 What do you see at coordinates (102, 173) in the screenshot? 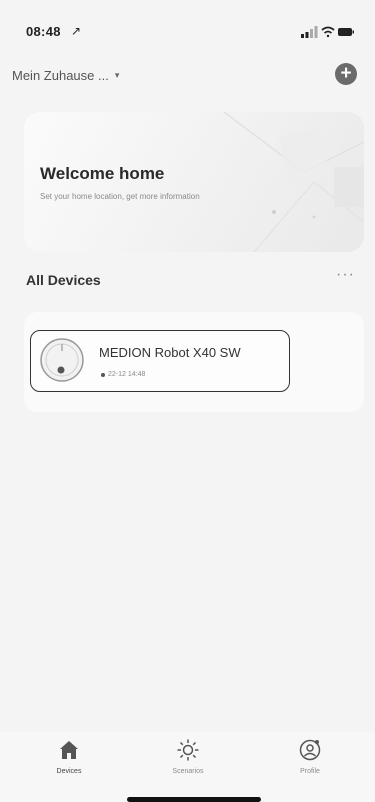
I see `welcome-title: Welcome home` at bounding box center [102, 173].